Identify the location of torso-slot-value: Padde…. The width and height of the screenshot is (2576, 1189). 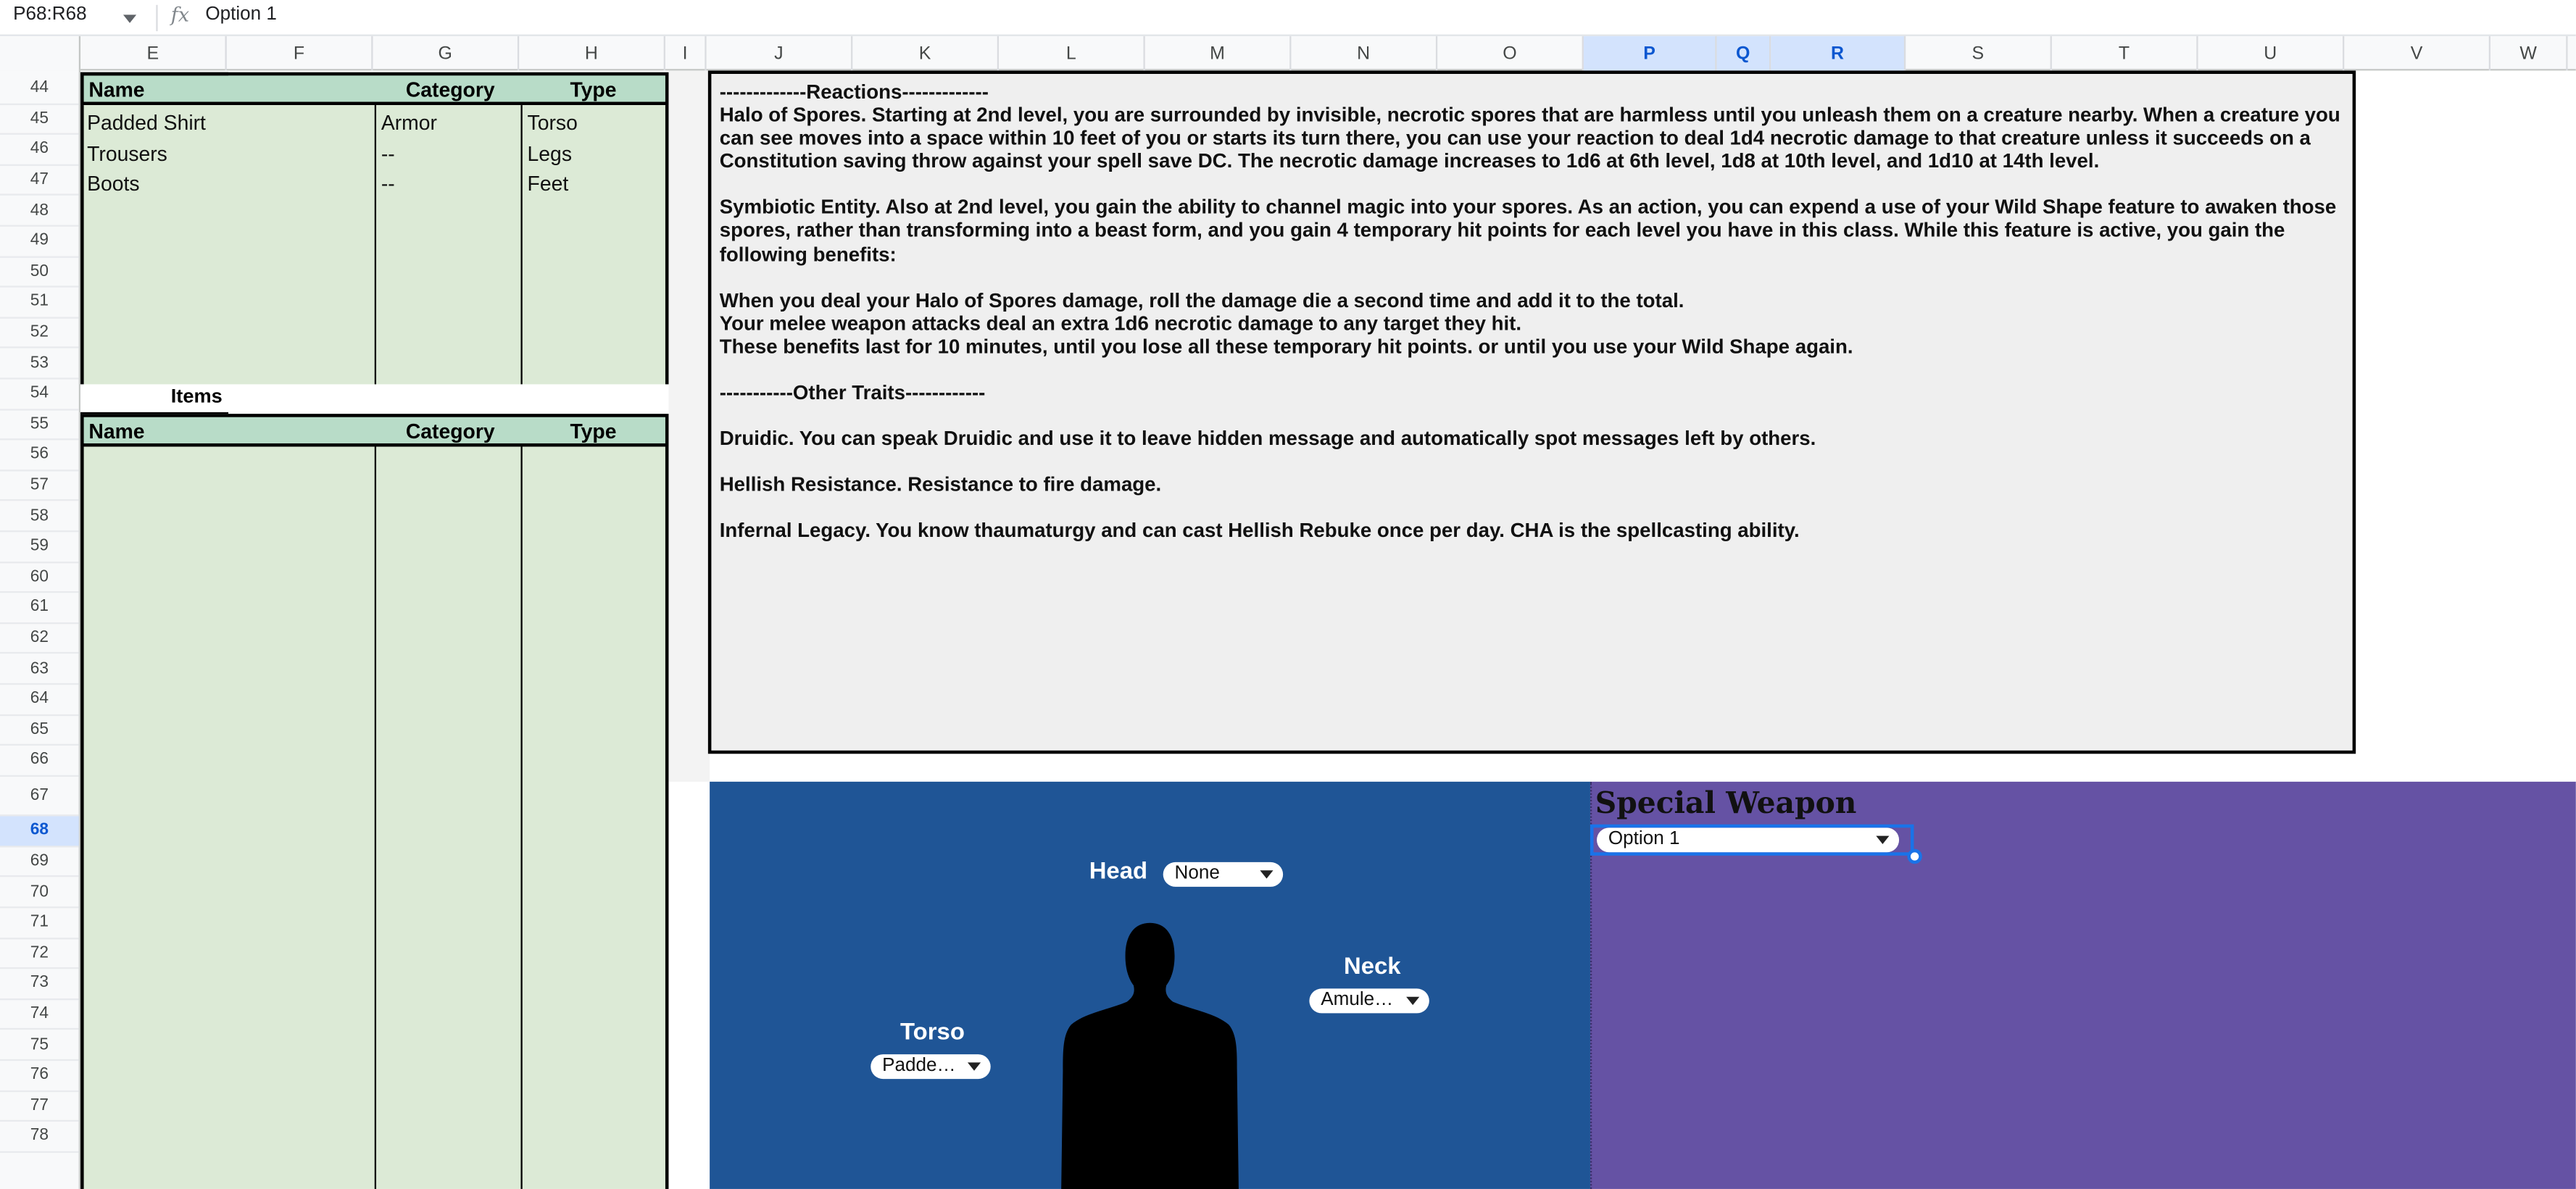
(918, 1065).